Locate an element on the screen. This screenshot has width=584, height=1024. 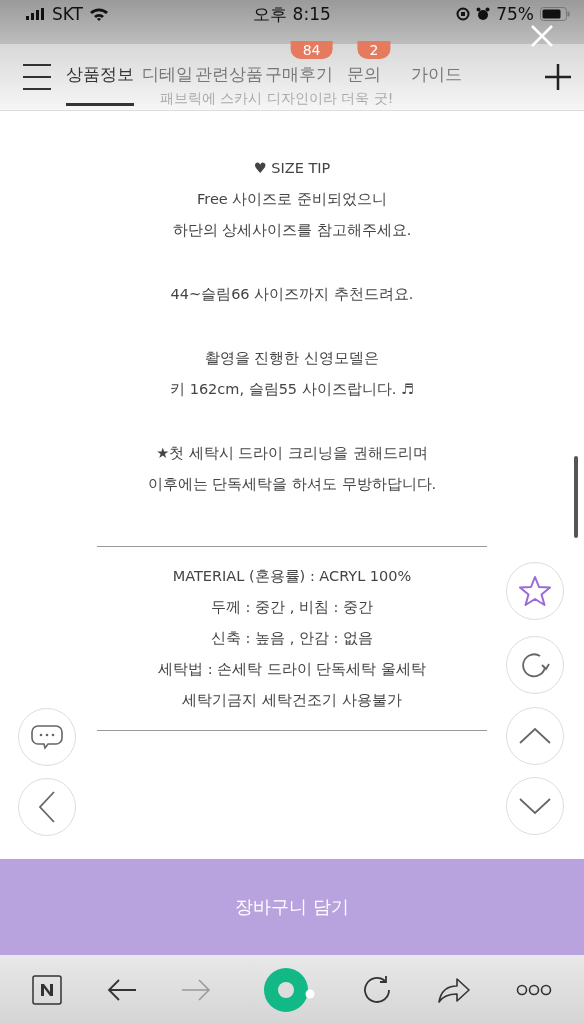
material-text: MATERIAL (혼용률) : ACRYL 100% is located at coordinates (292, 576).